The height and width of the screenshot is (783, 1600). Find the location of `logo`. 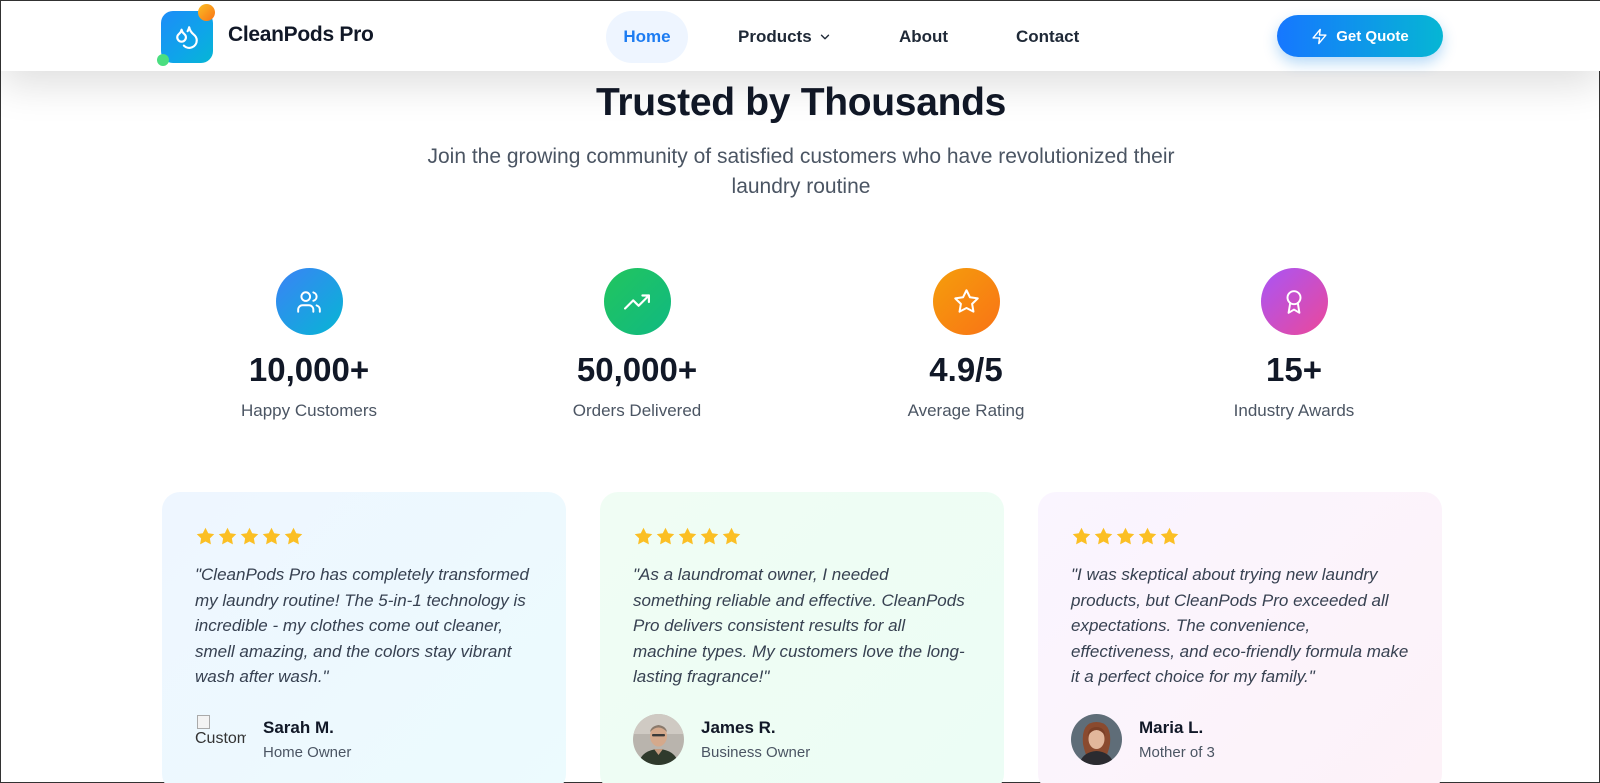

logo is located at coordinates (192, 36).